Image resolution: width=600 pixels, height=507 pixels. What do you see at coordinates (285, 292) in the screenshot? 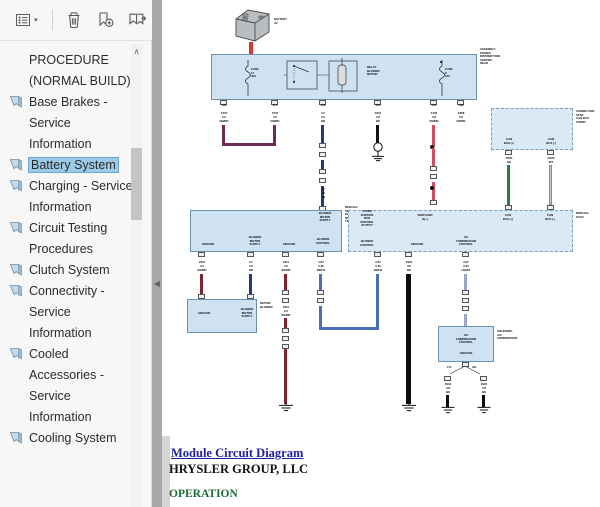
I see `splice-pin-z911-a` at bounding box center [285, 292].